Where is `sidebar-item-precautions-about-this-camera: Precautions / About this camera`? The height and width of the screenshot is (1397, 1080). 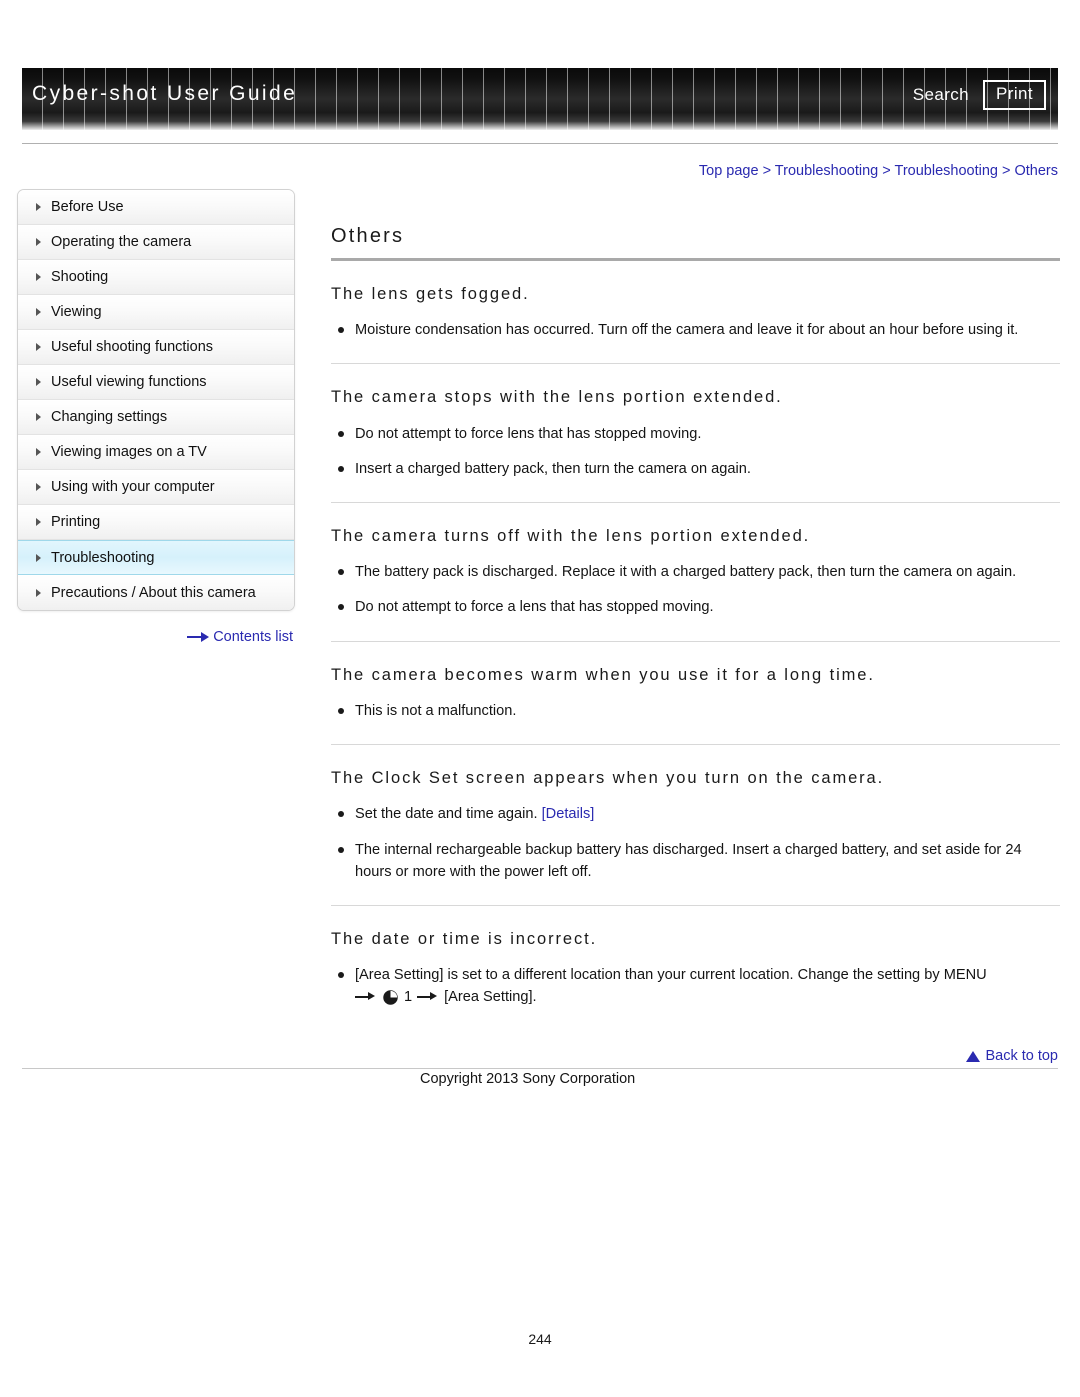
sidebar-item-precautions-about-this-camera: Precautions / About this camera is located at coordinates (156, 592).